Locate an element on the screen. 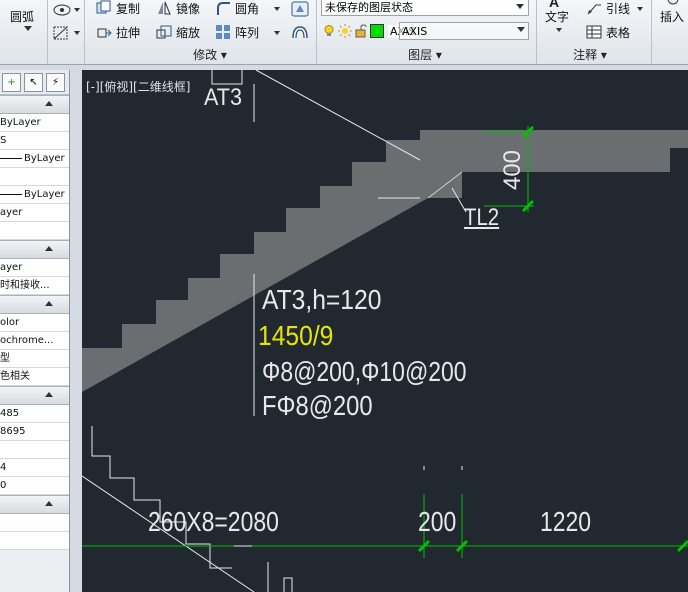  stretch-icon is located at coordinates (104, 32).